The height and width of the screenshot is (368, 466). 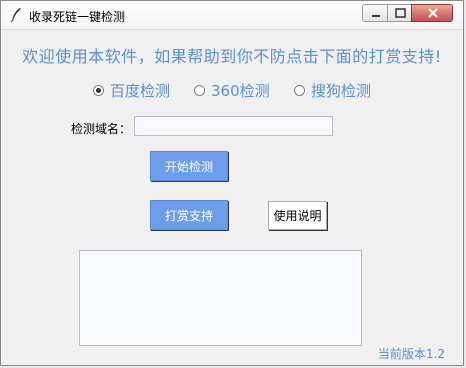 I want to click on minimize-icon, so click(x=376, y=16).